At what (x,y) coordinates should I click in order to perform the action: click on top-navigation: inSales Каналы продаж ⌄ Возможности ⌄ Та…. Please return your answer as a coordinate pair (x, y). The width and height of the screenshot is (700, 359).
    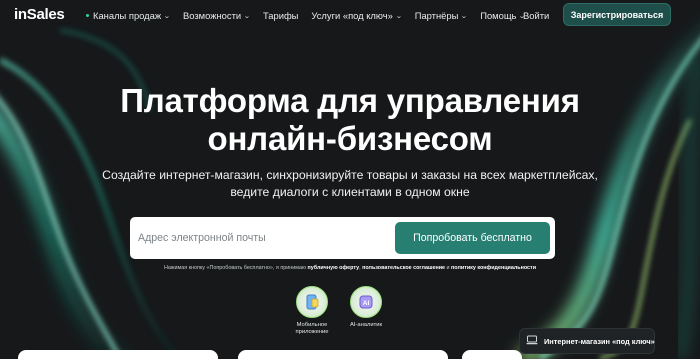
    Looking at the image, I should click on (350, 15).